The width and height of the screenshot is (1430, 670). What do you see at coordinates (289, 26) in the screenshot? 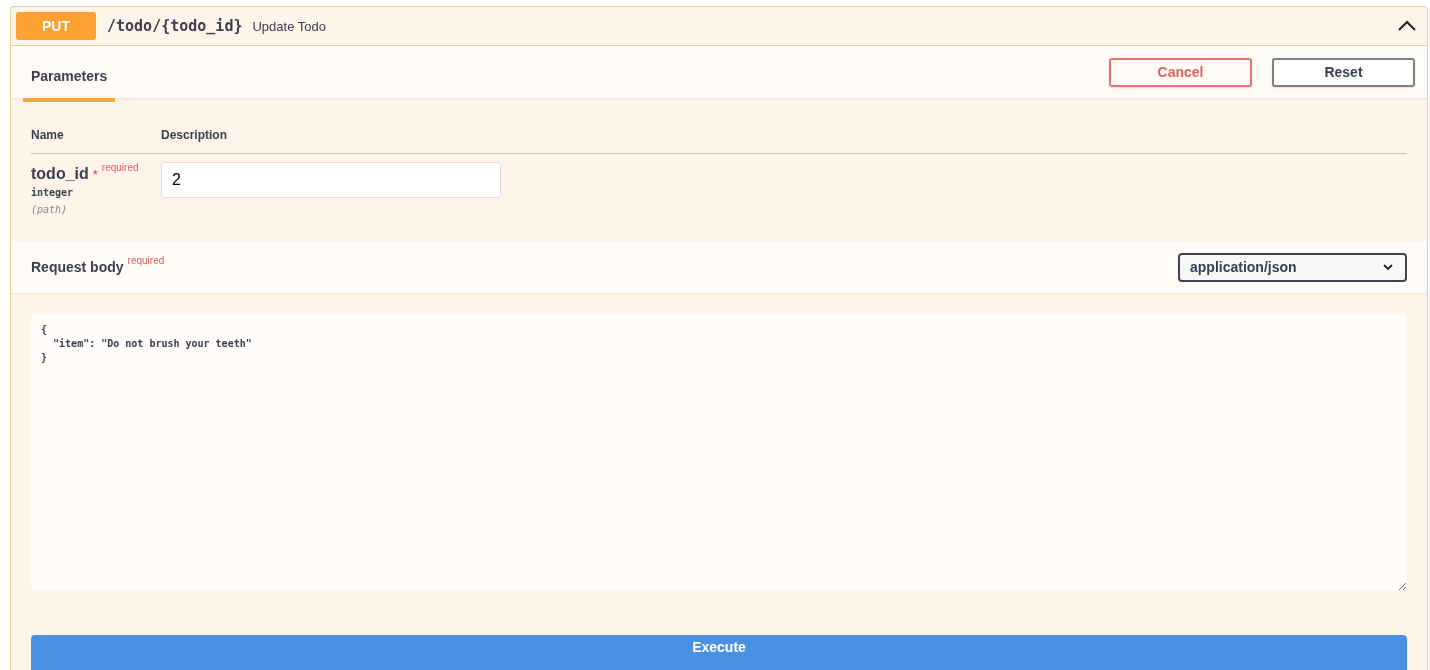
I see `endpoint-summary: Update Todo` at bounding box center [289, 26].